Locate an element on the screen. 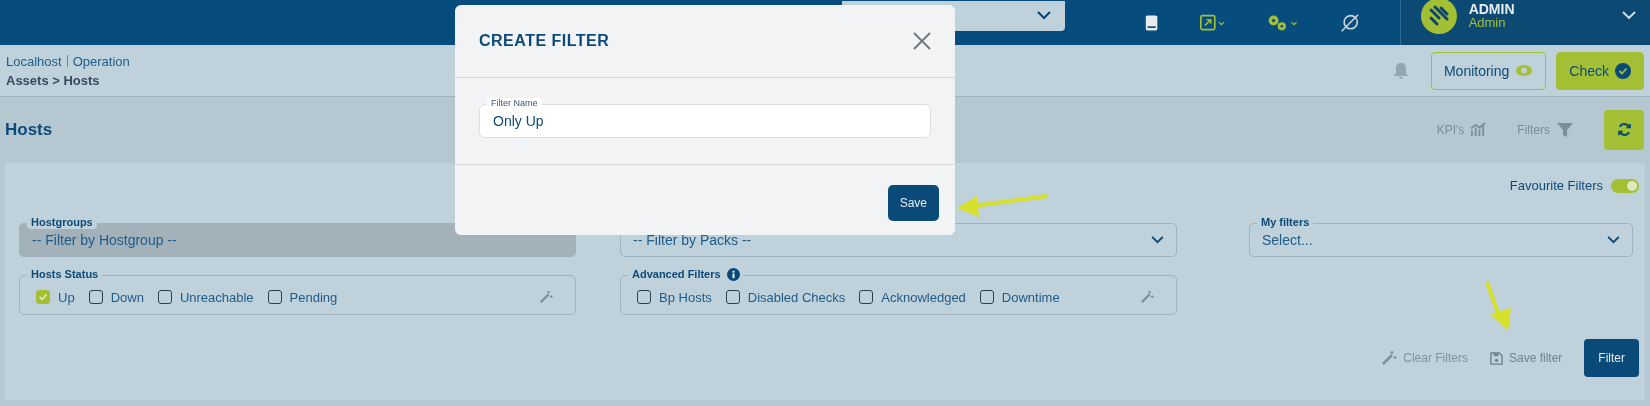  checkbox-label: Bp Hosts is located at coordinates (685, 297).